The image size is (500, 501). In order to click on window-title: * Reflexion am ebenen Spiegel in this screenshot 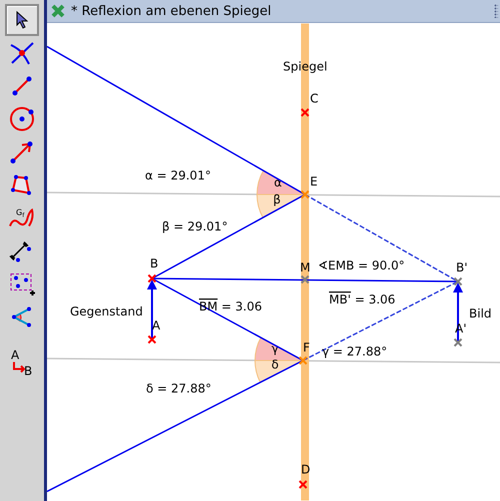, I will do `click(171, 11)`.